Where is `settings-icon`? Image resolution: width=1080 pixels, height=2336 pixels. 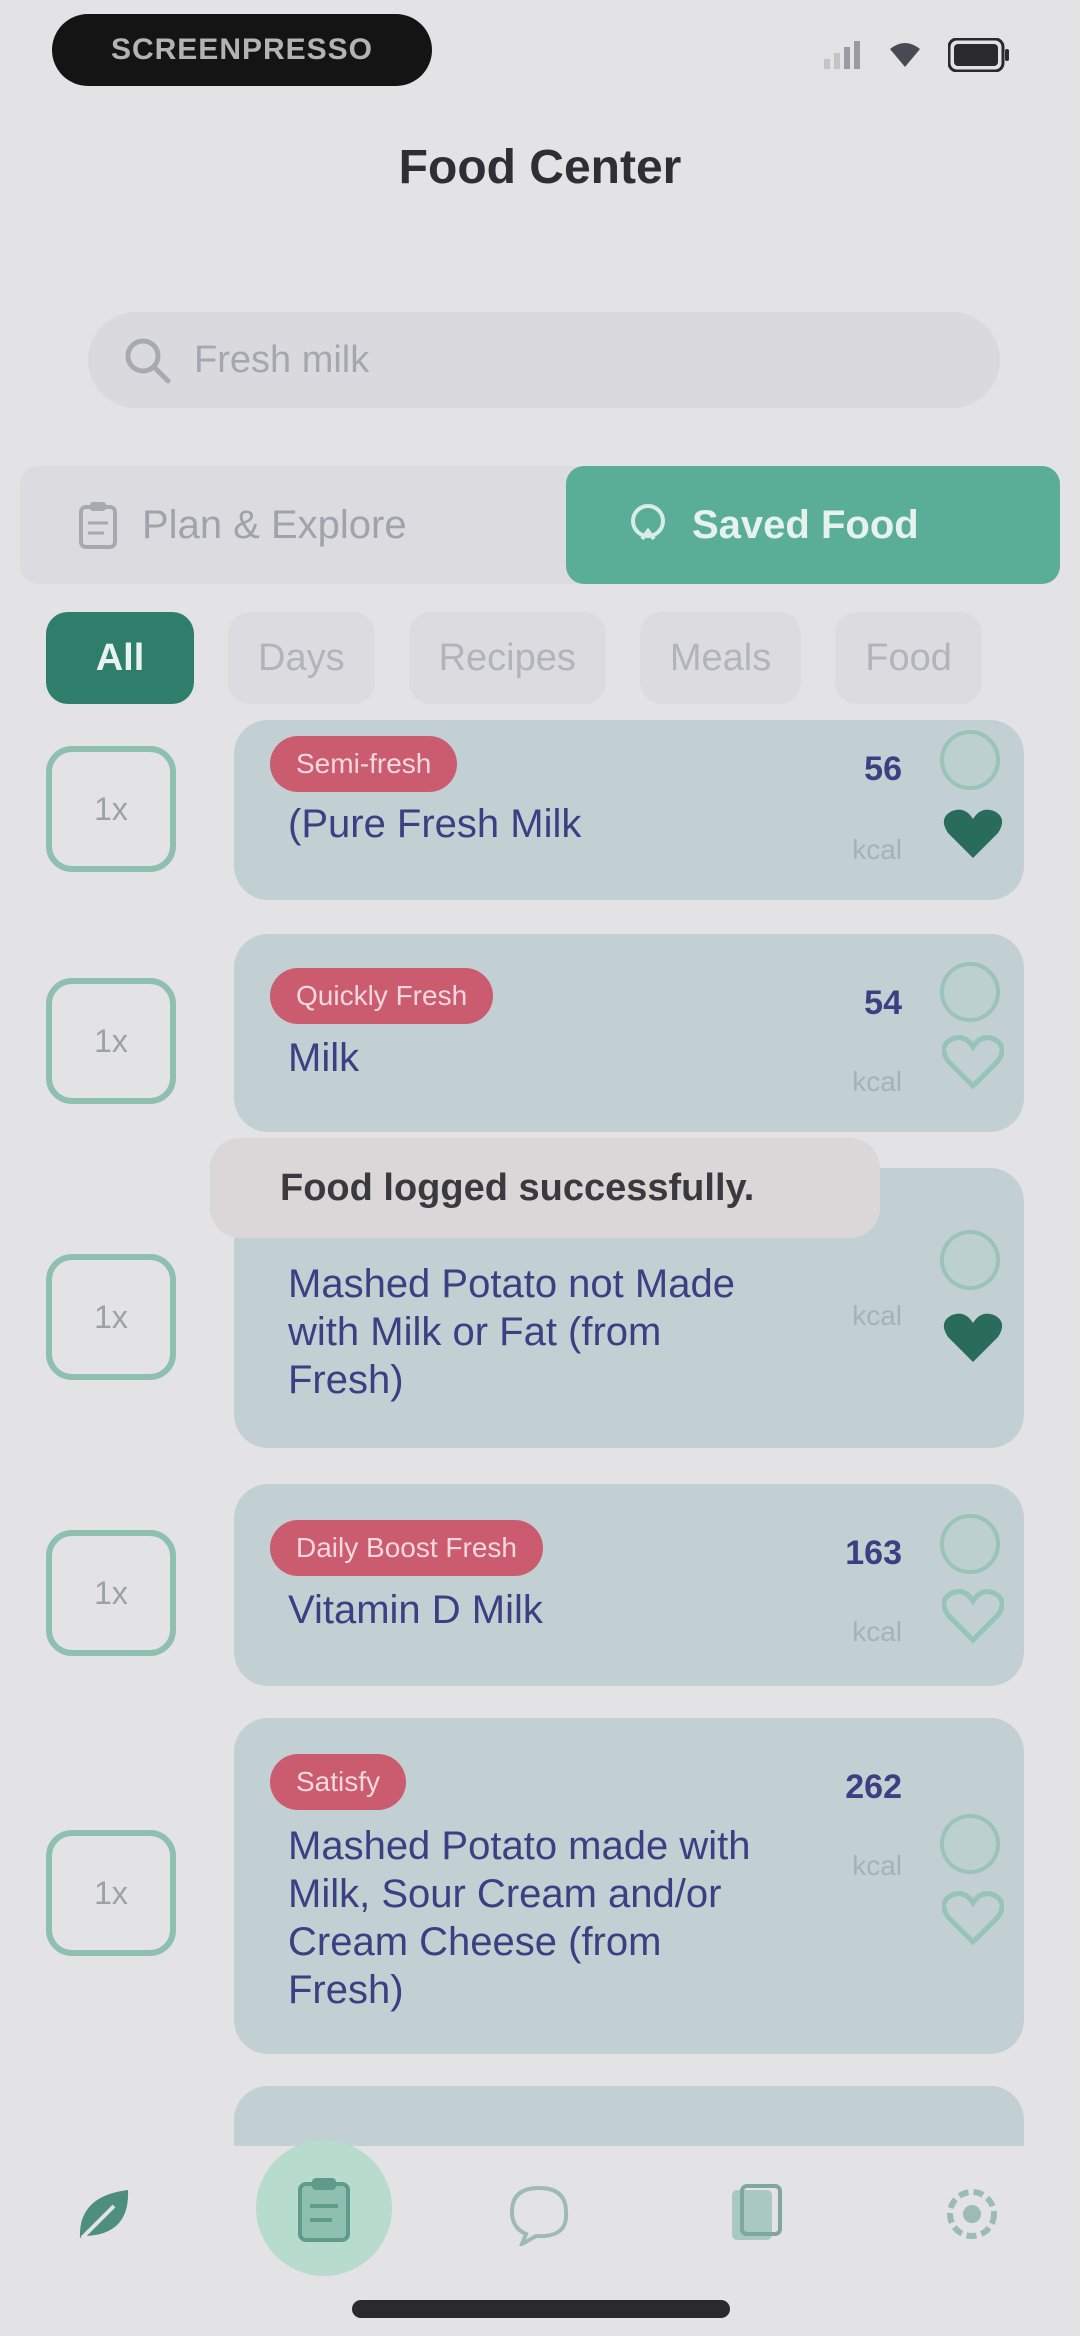 settings-icon is located at coordinates (972, 2214).